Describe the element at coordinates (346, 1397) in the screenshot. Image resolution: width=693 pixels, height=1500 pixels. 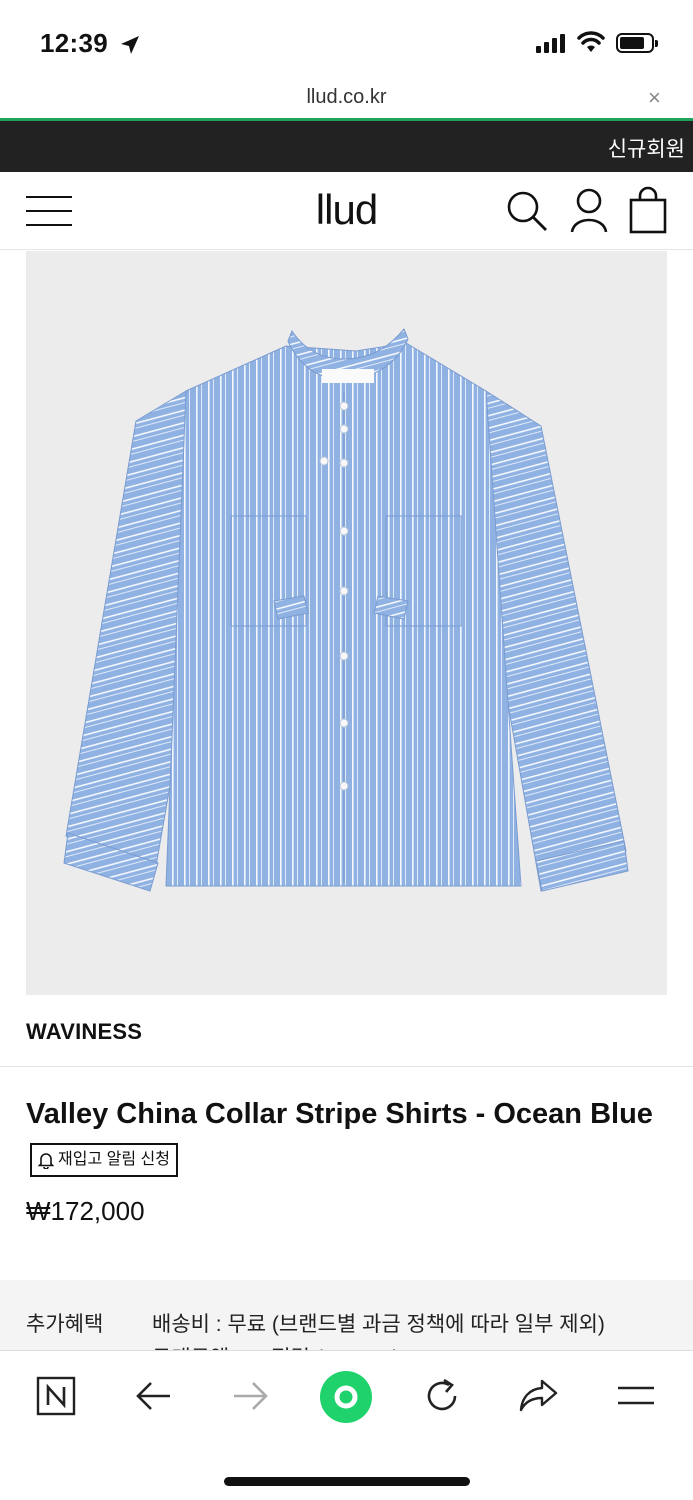
I see `green-home-icon` at that location.